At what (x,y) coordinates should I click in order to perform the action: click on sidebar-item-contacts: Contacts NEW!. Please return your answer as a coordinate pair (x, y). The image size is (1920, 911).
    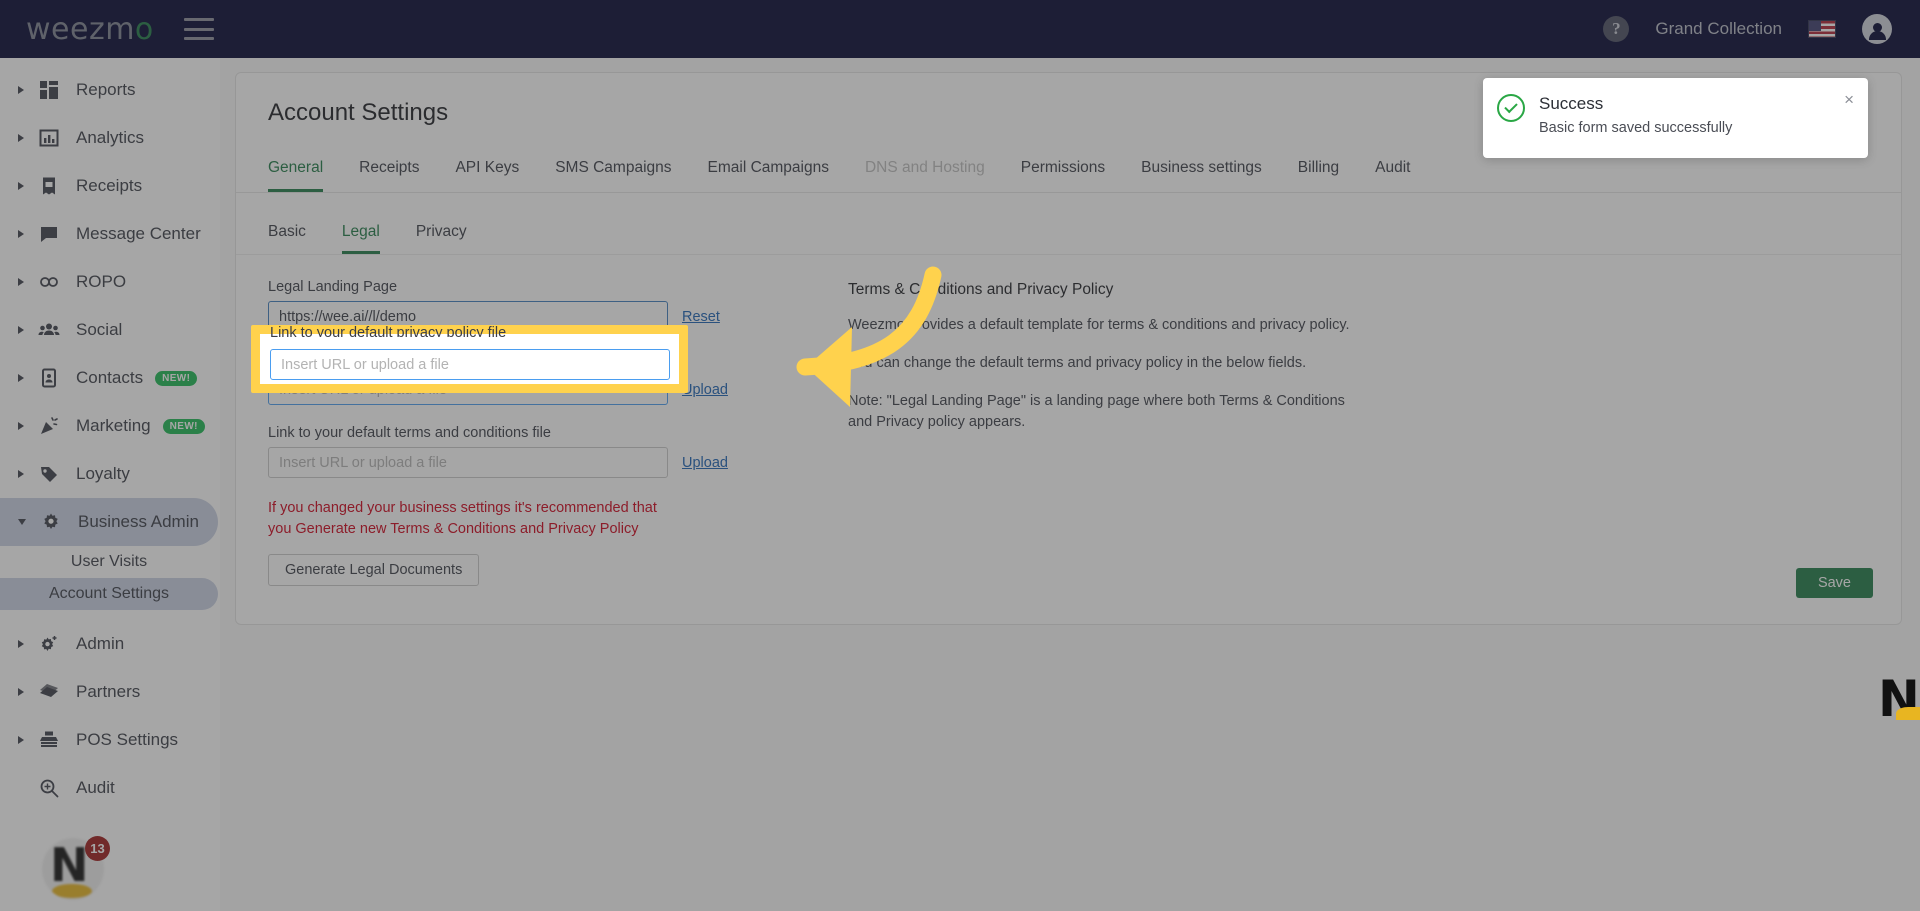
    Looking at the image, I should click on (110, 378).